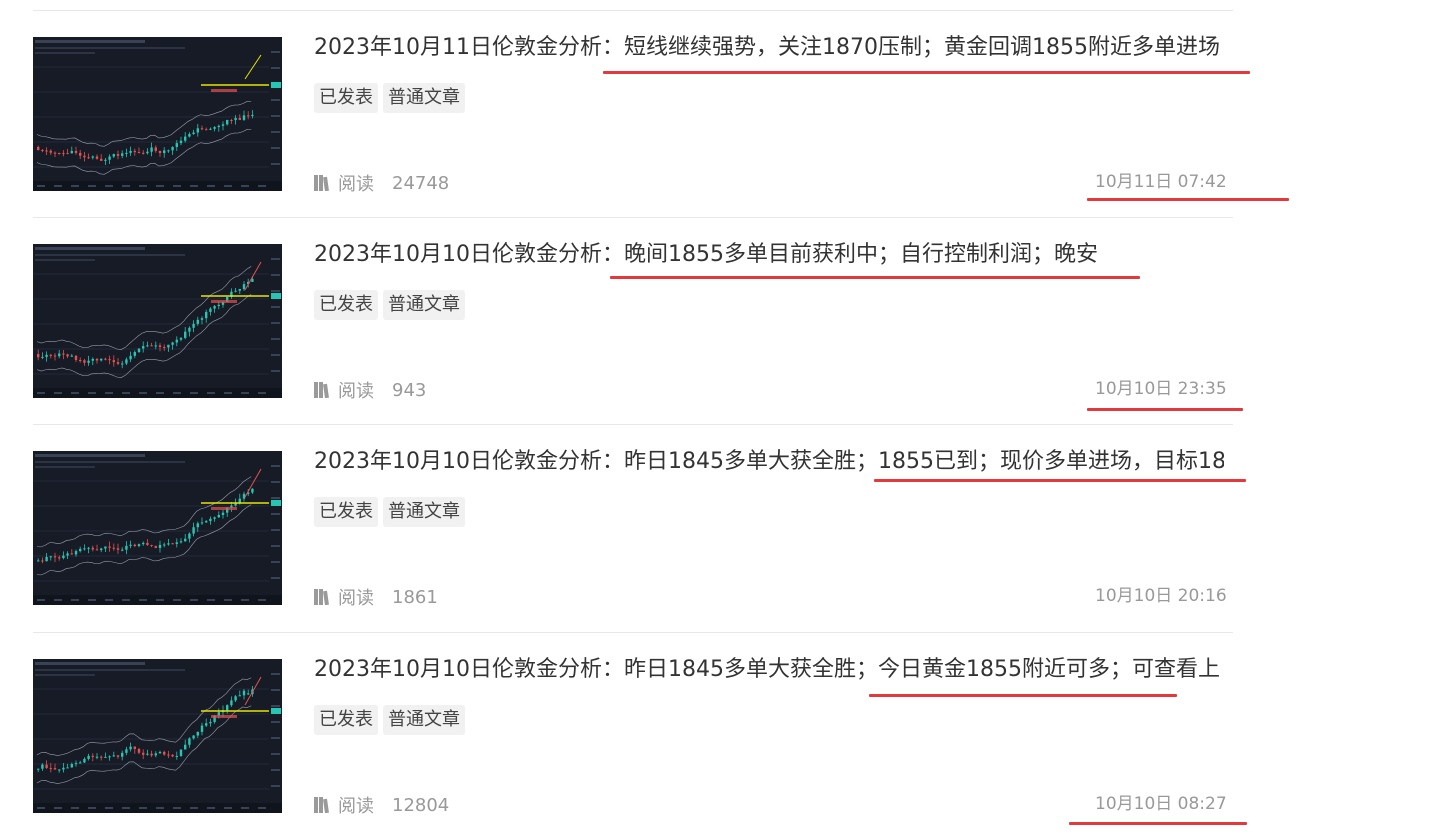  I want to click on read-stats: 阅读 24748, so click(381, 183).